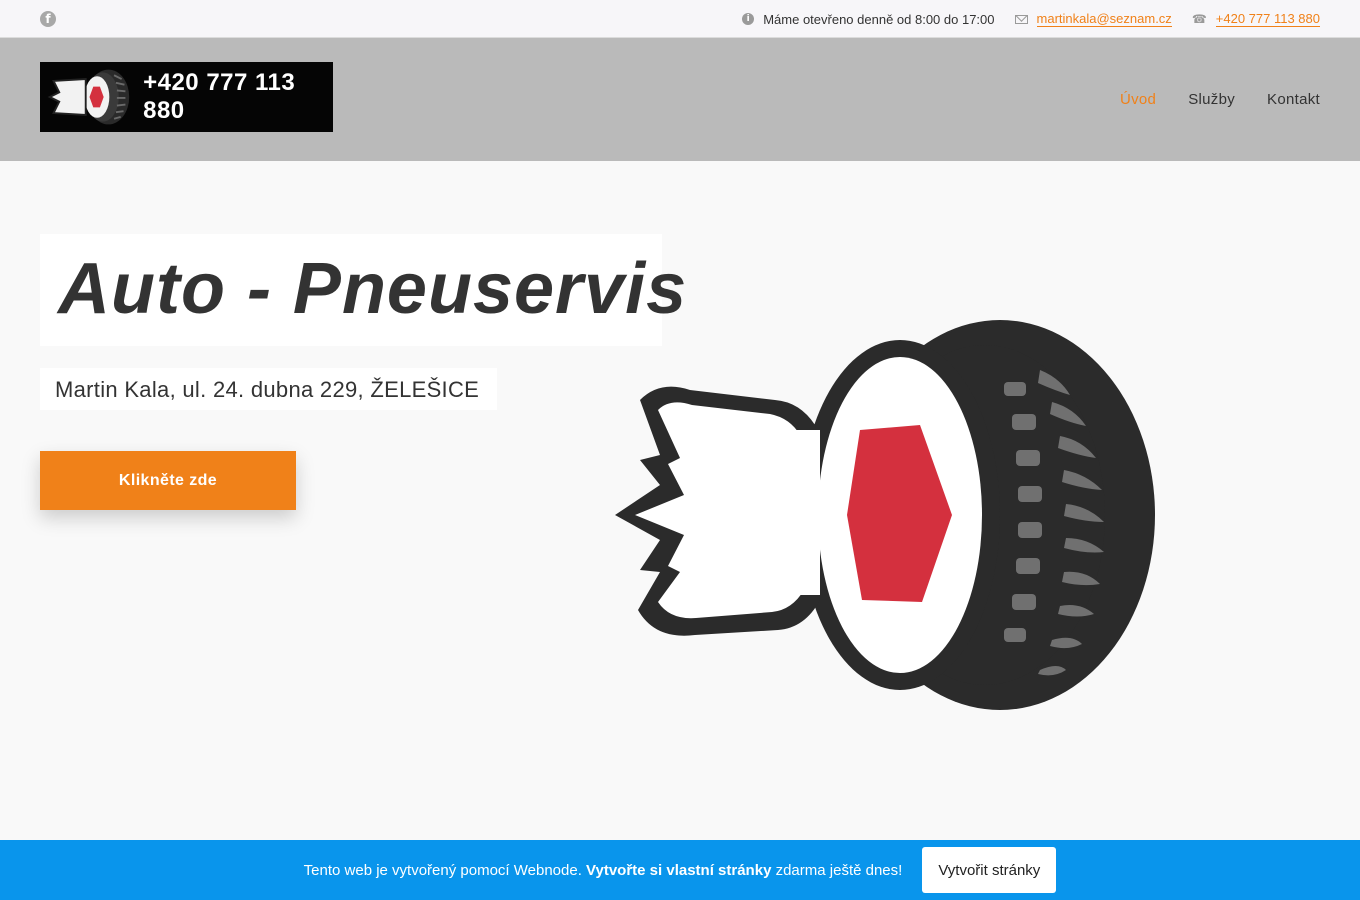 The width and height of the screenshot is (1360, 900). Describe the element at coordinates (373, 289) in the screenshot. I see `hero-title: Auto - Pneuservis` at that location.